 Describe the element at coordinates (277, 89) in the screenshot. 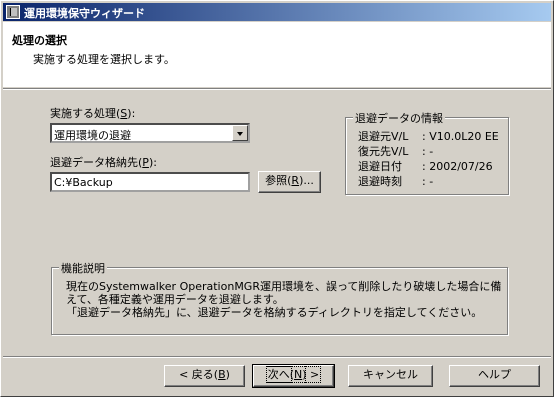

I see `header-divider` at that location.